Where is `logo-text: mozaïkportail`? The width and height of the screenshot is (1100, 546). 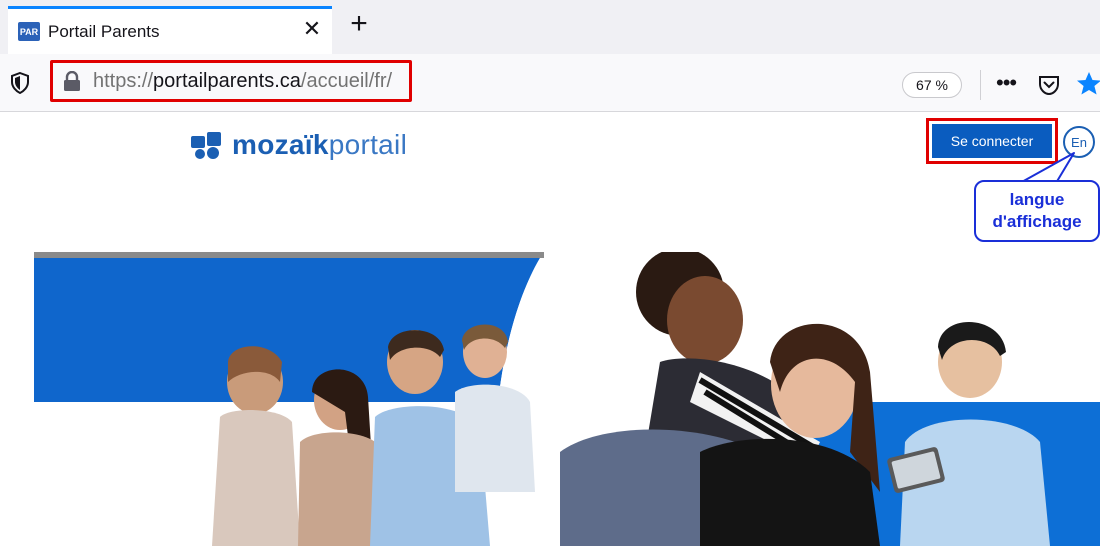
logo-text: mozaïkportail is located at coordinates (319, 145).